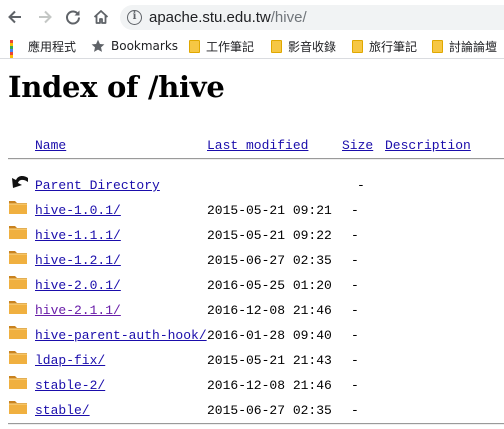 The width and height of the screenshot is (504, 429). I want to click on home-button, so click(101, 17).